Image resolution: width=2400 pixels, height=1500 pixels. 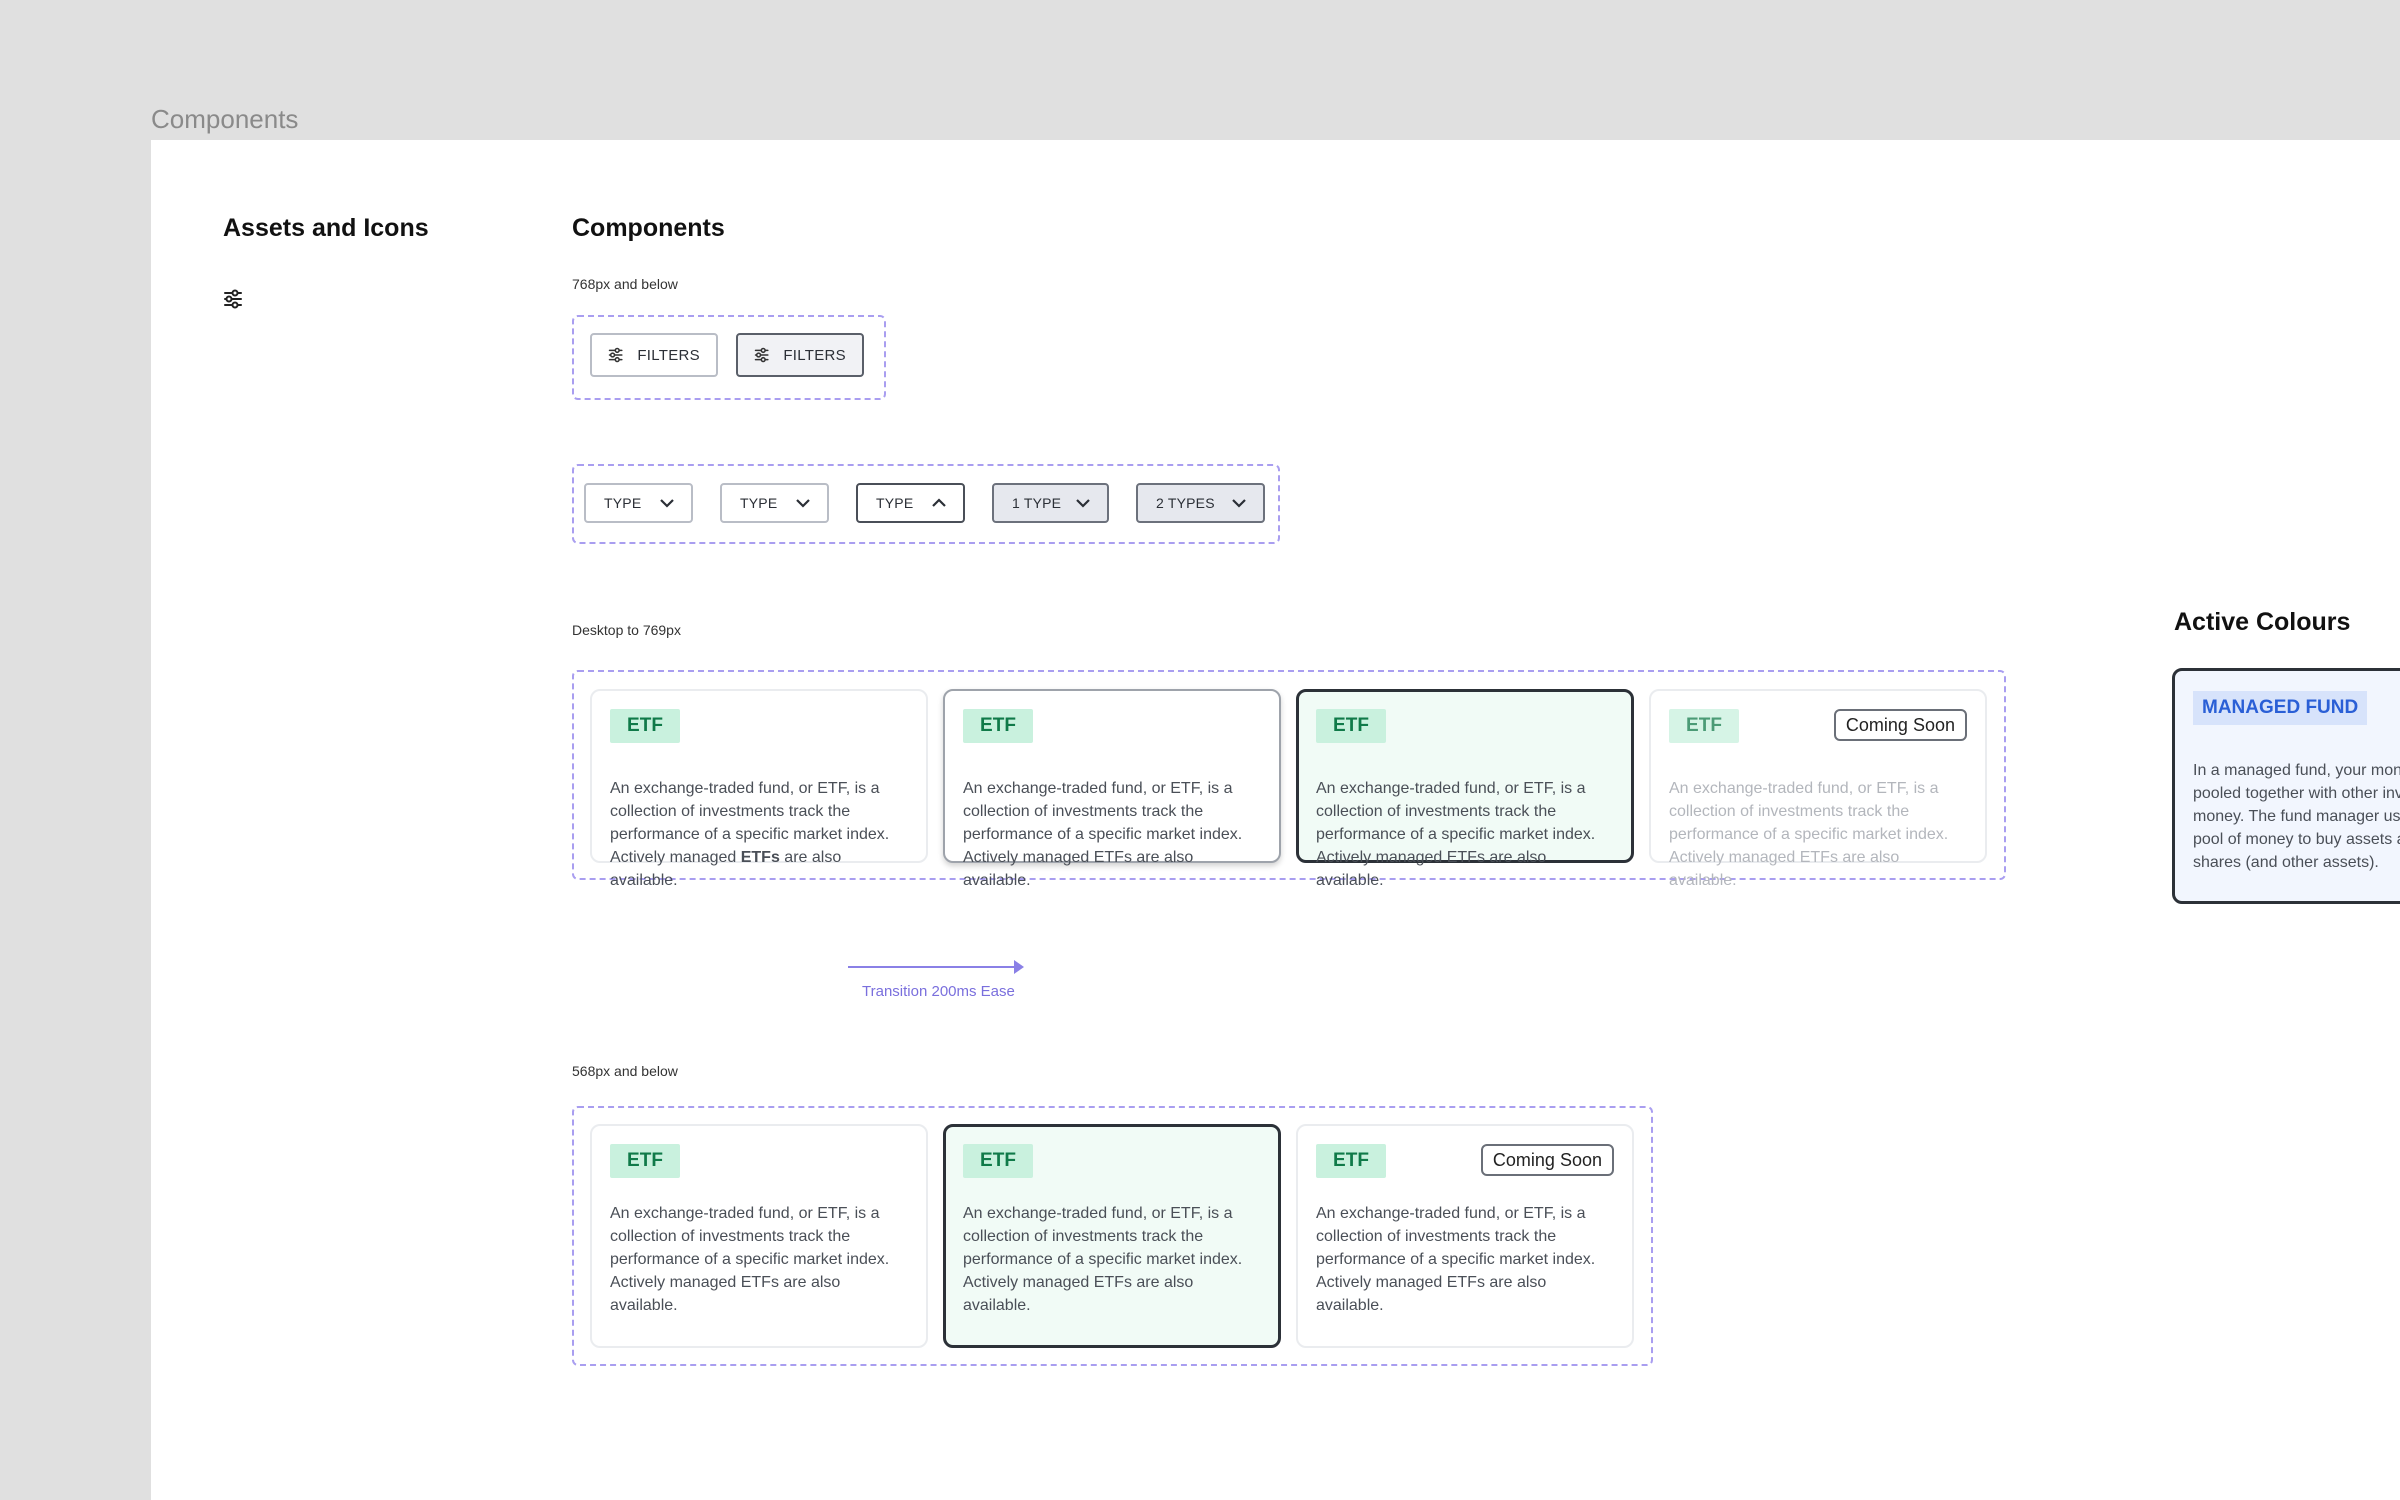 I want to click on components-title: Components, so click(x=648, y=228).